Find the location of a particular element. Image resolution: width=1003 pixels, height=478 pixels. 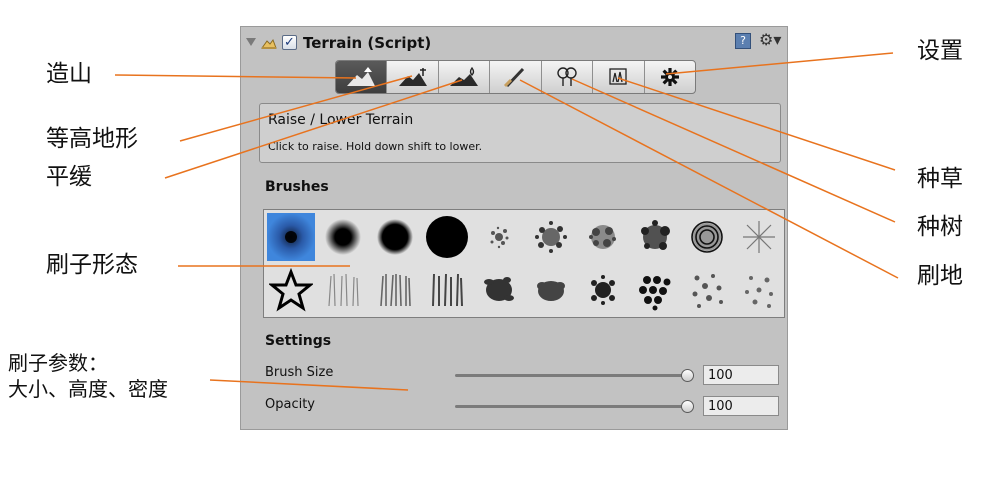

tool-place-trees-button is located at coordinates (566, 77).